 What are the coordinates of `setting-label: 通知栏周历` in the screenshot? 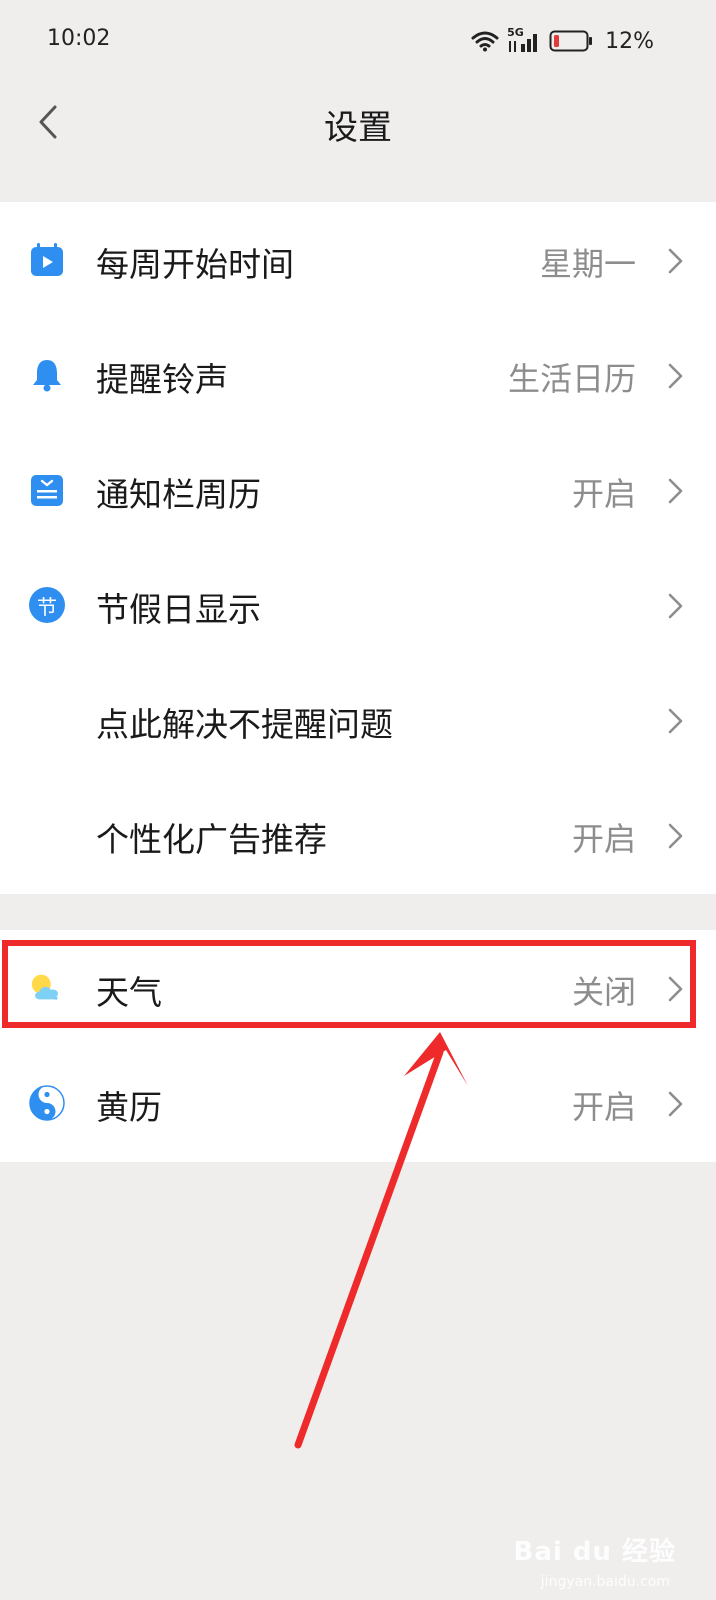 It's located at (178, 494).